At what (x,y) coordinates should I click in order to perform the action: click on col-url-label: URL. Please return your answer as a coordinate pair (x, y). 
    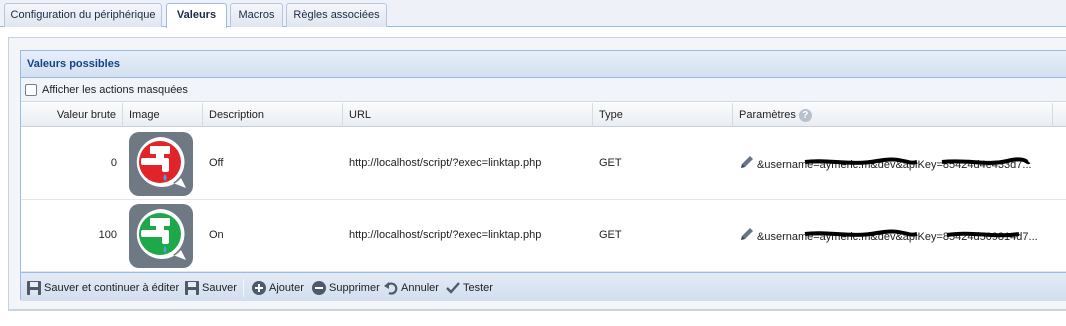
    Looking at the image, I should click on (360, 115).